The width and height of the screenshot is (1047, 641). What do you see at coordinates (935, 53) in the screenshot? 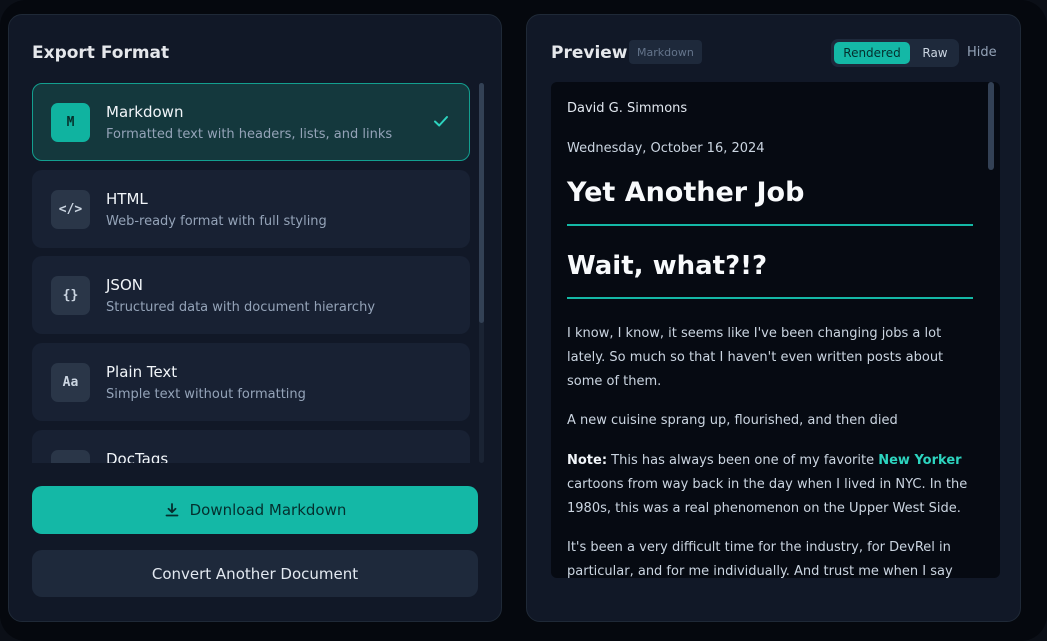
I see `raw-toggle: Raw` at bounding box center [935, 53].